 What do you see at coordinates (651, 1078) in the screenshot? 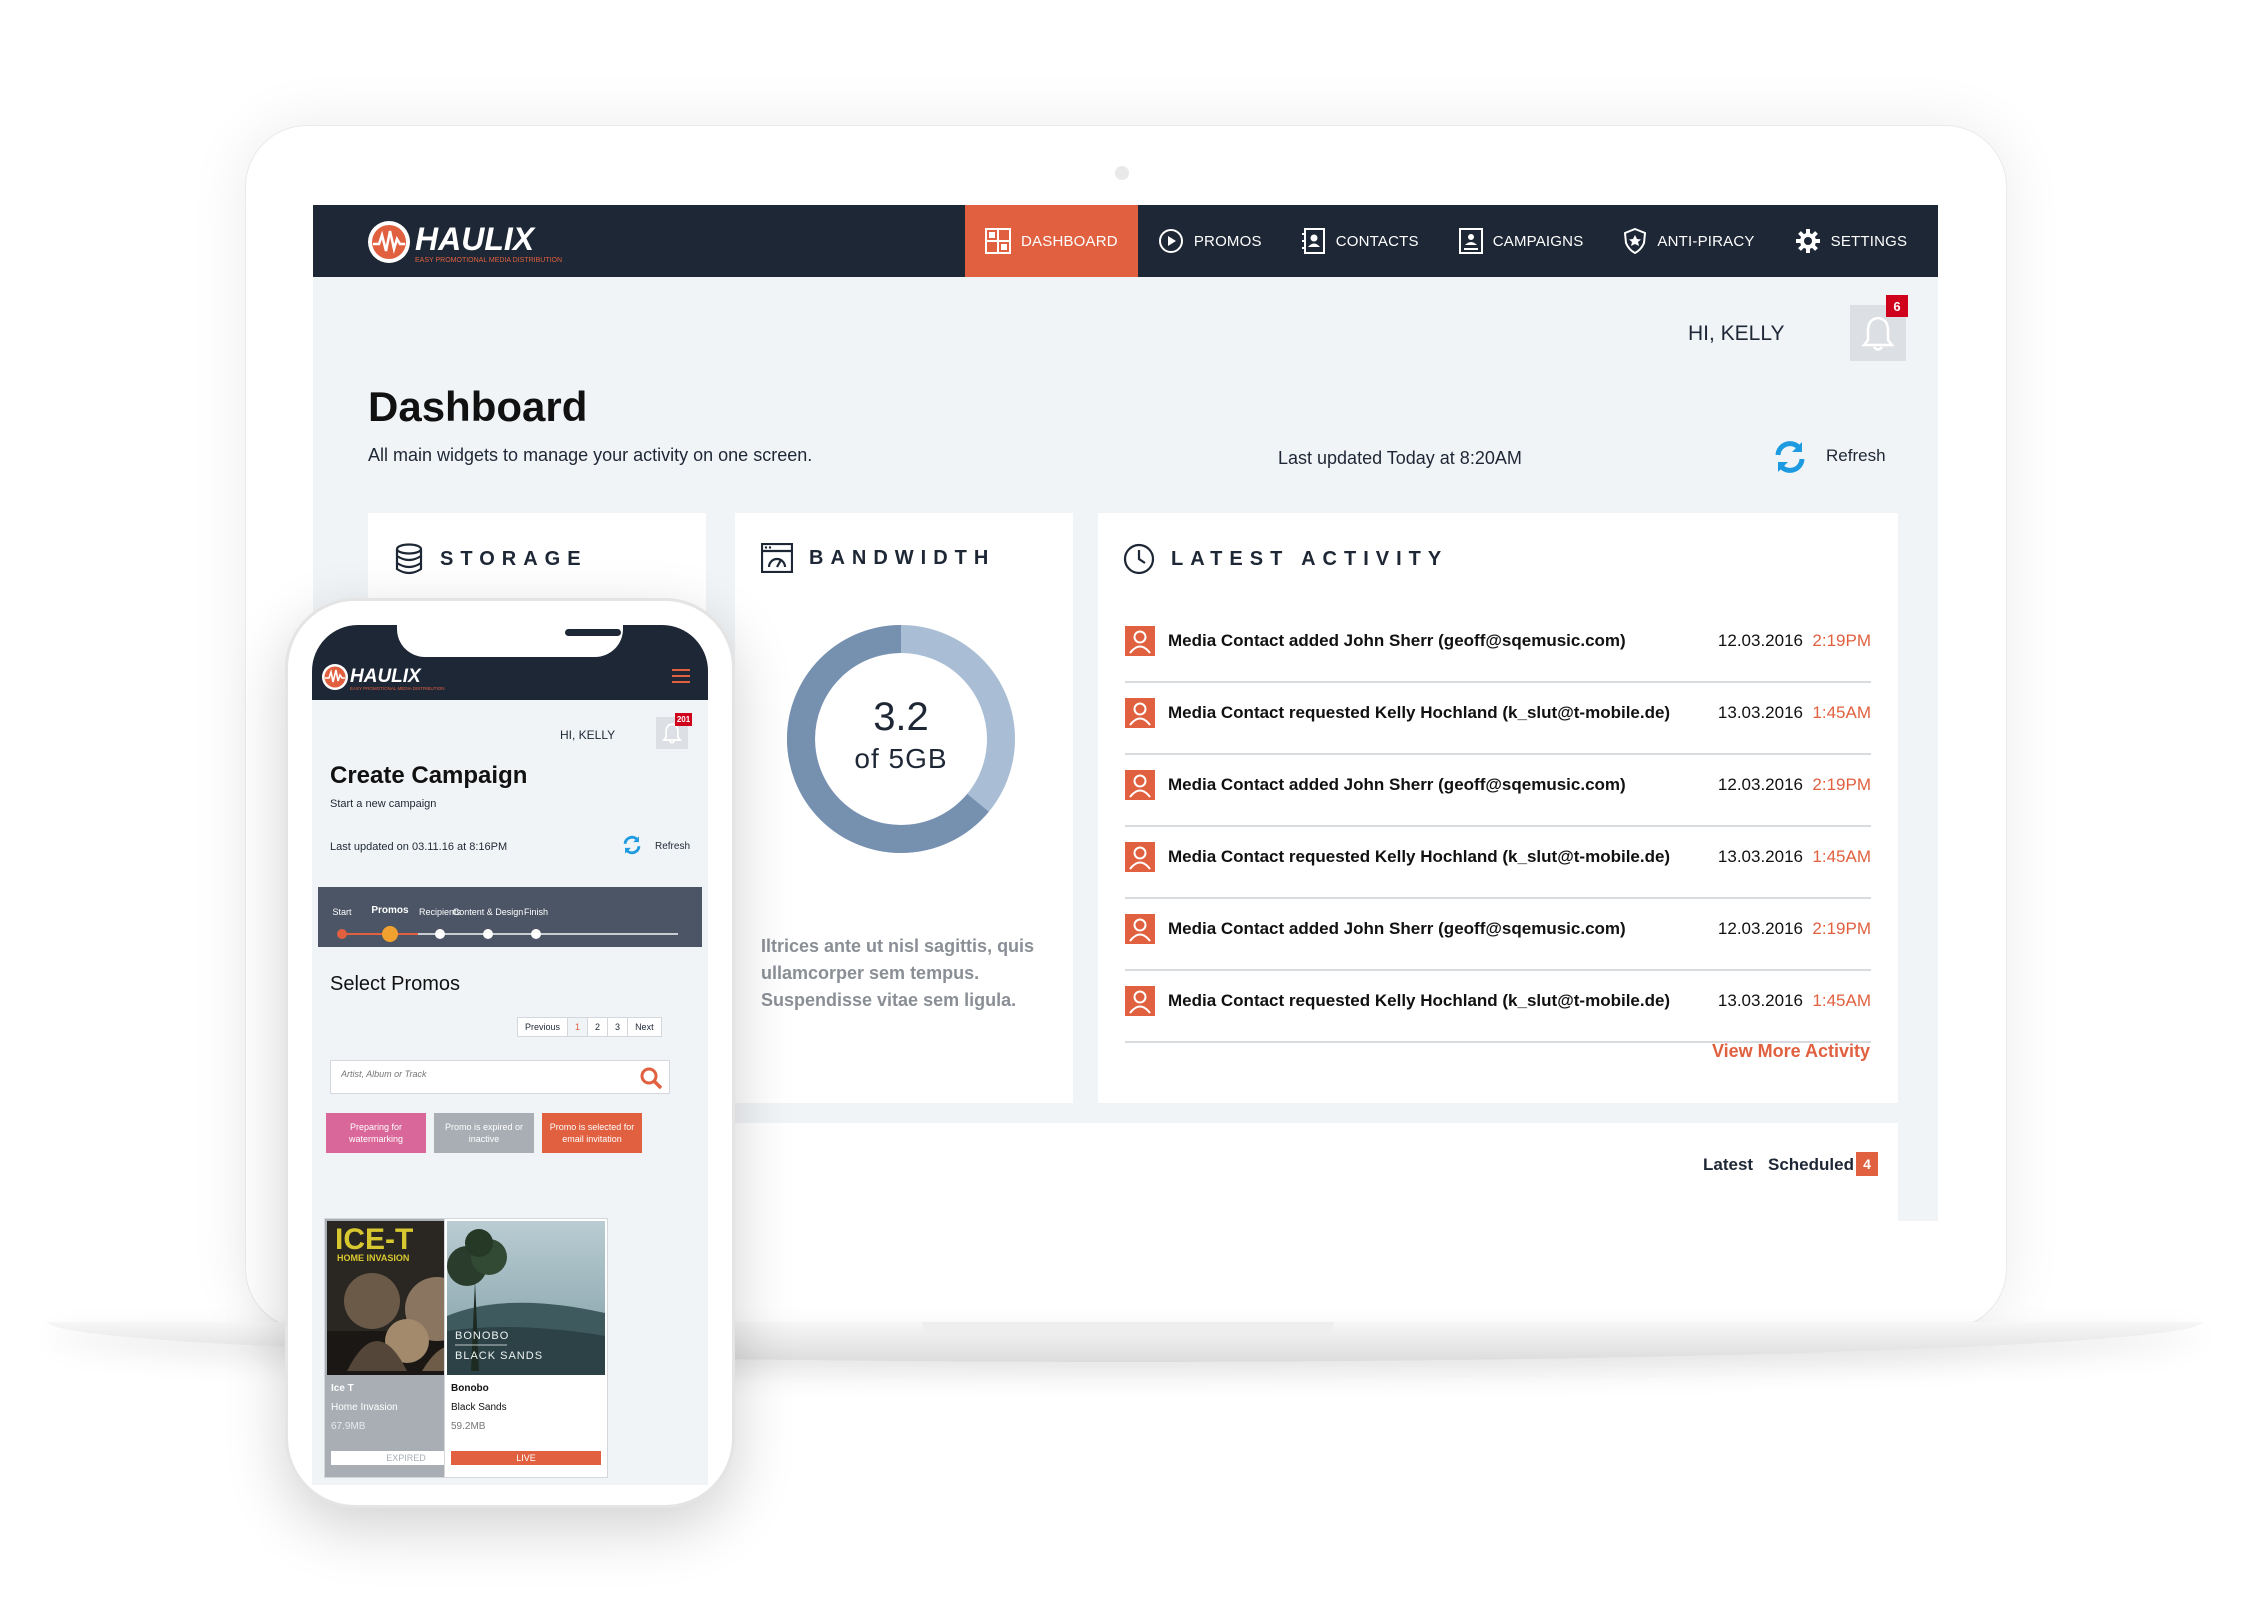
I see `search-icon` at bounding box center [651, 1078].